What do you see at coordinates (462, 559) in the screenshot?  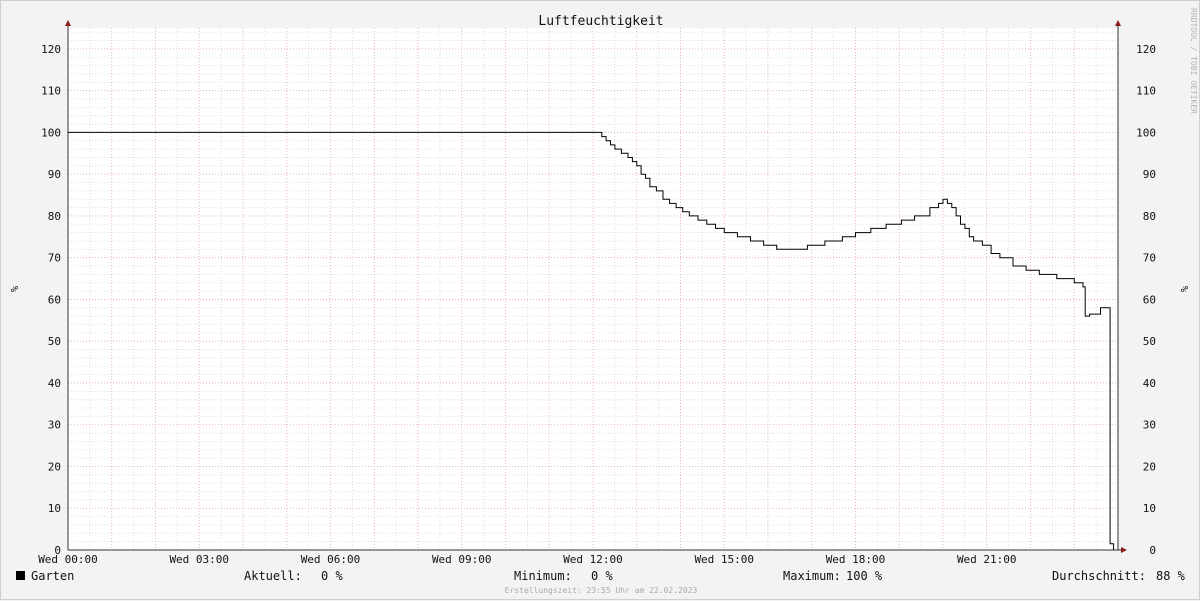 I see `x-tick-label: Wed 09:00` at bounding box center [462, 559].